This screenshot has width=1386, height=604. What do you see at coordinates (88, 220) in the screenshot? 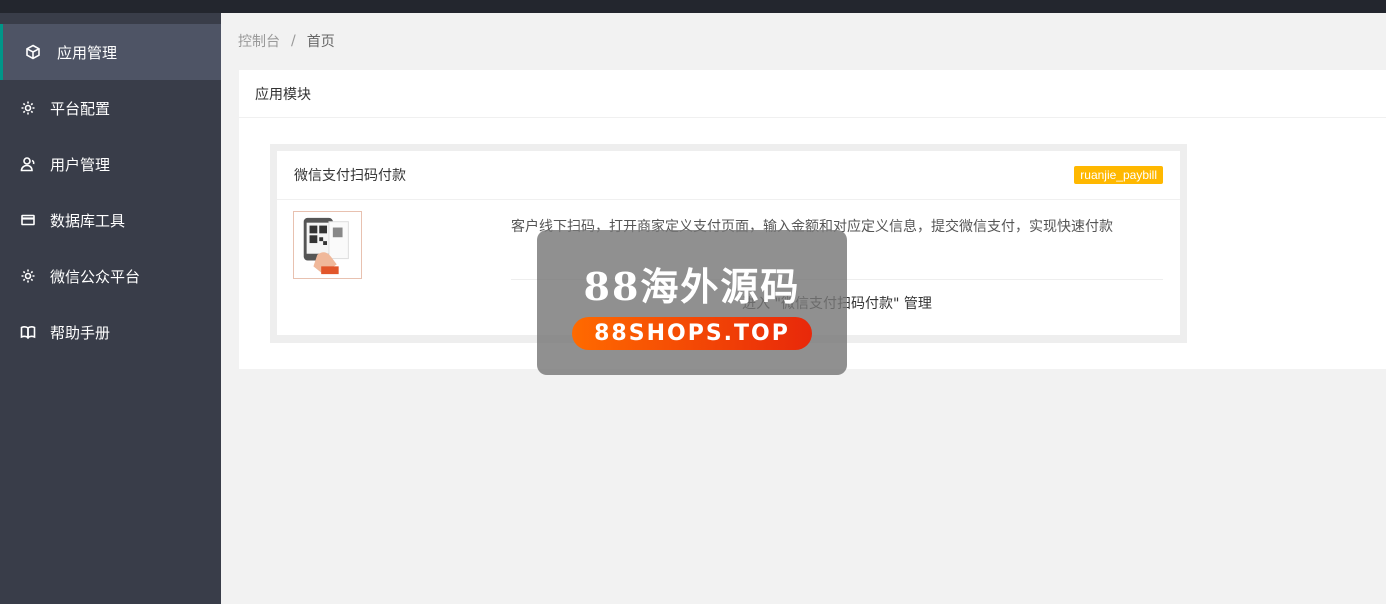
I see `sidebar-item-label: 数据库工具` at bounding box center [88, 220].